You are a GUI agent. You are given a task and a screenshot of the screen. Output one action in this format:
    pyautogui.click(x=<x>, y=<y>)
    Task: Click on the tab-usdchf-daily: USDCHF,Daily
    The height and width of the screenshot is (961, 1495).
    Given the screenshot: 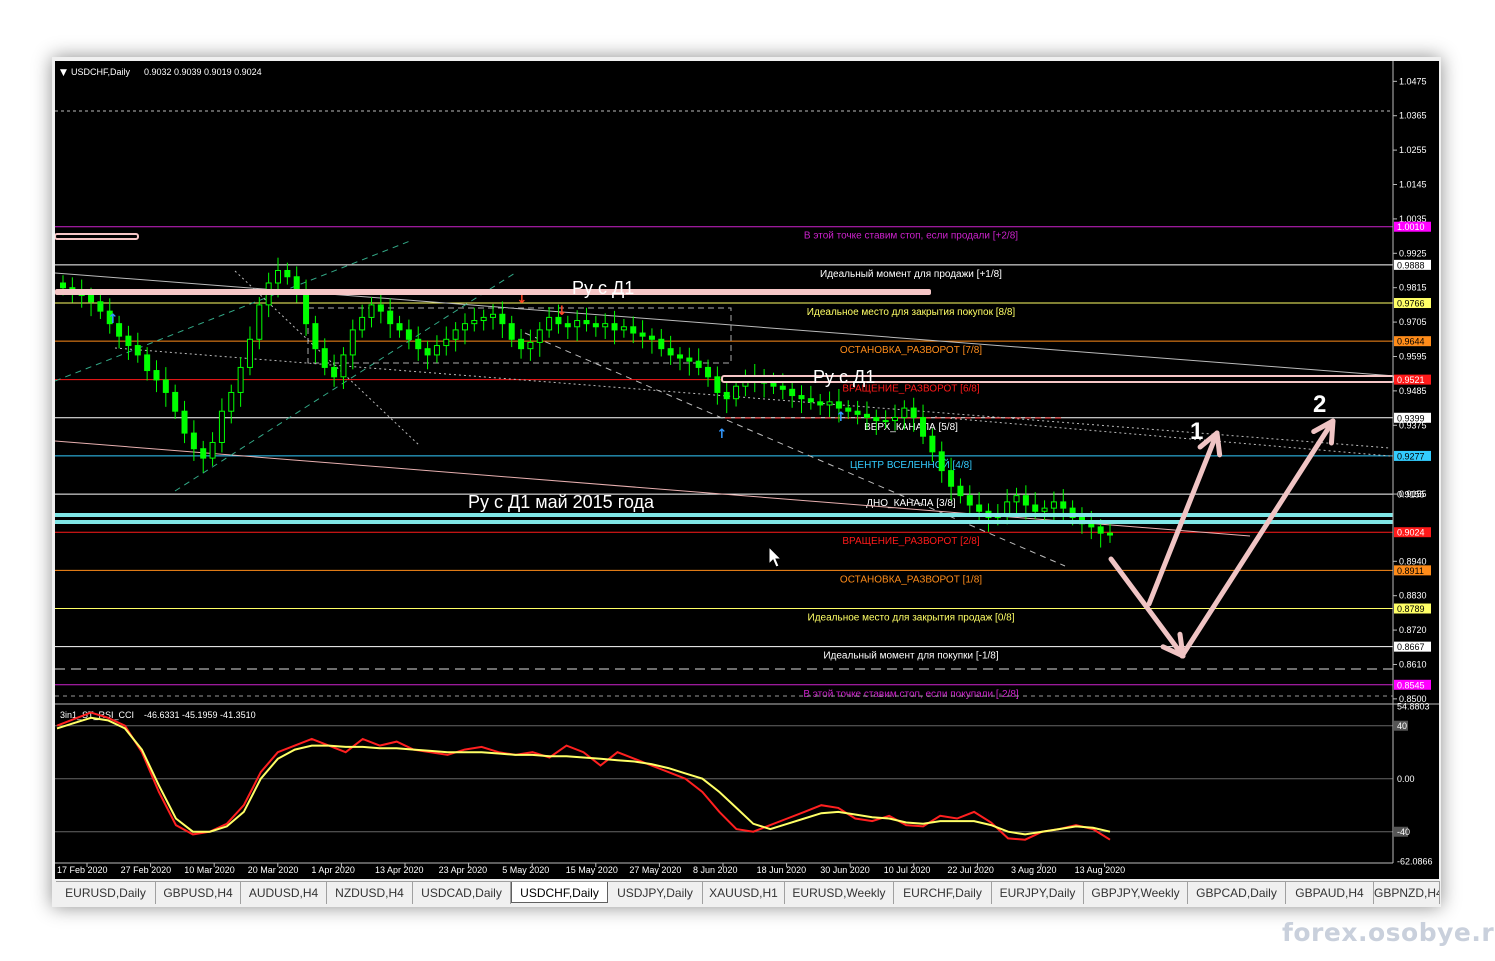 What is the action you would take?
    pyautogui.click(x=559, y=892)
    